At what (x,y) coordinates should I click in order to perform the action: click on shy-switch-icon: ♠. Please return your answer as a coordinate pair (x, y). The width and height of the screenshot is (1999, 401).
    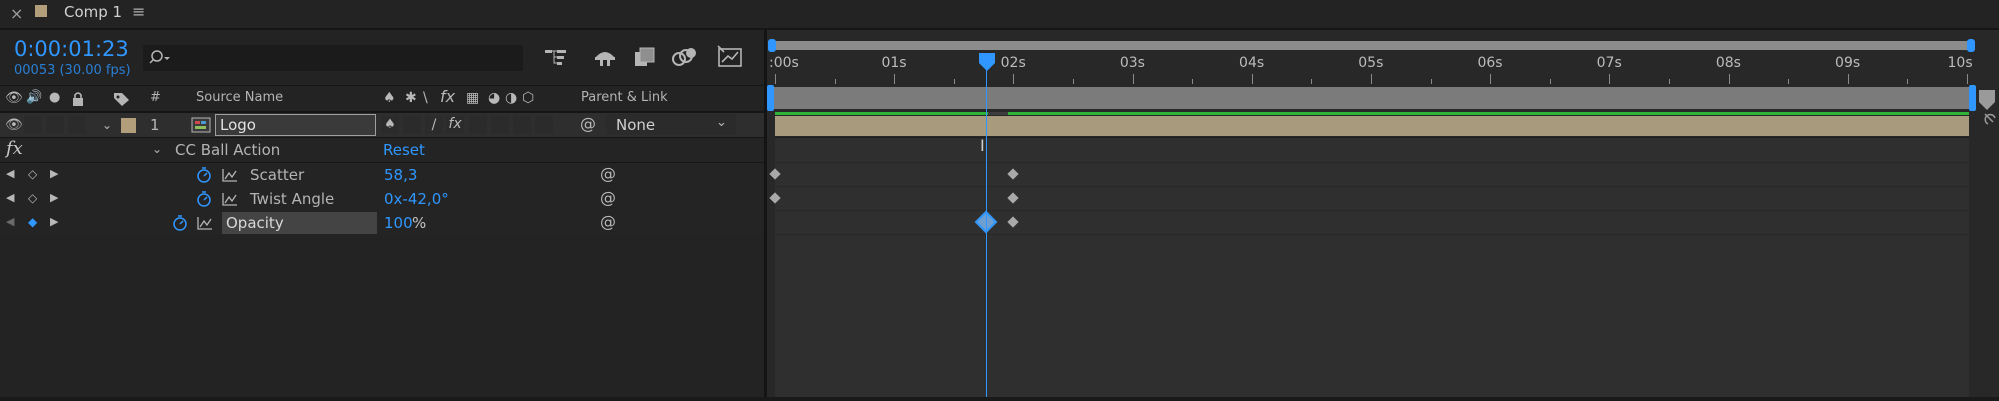
    Looking at the image, I should click on (389, 98).